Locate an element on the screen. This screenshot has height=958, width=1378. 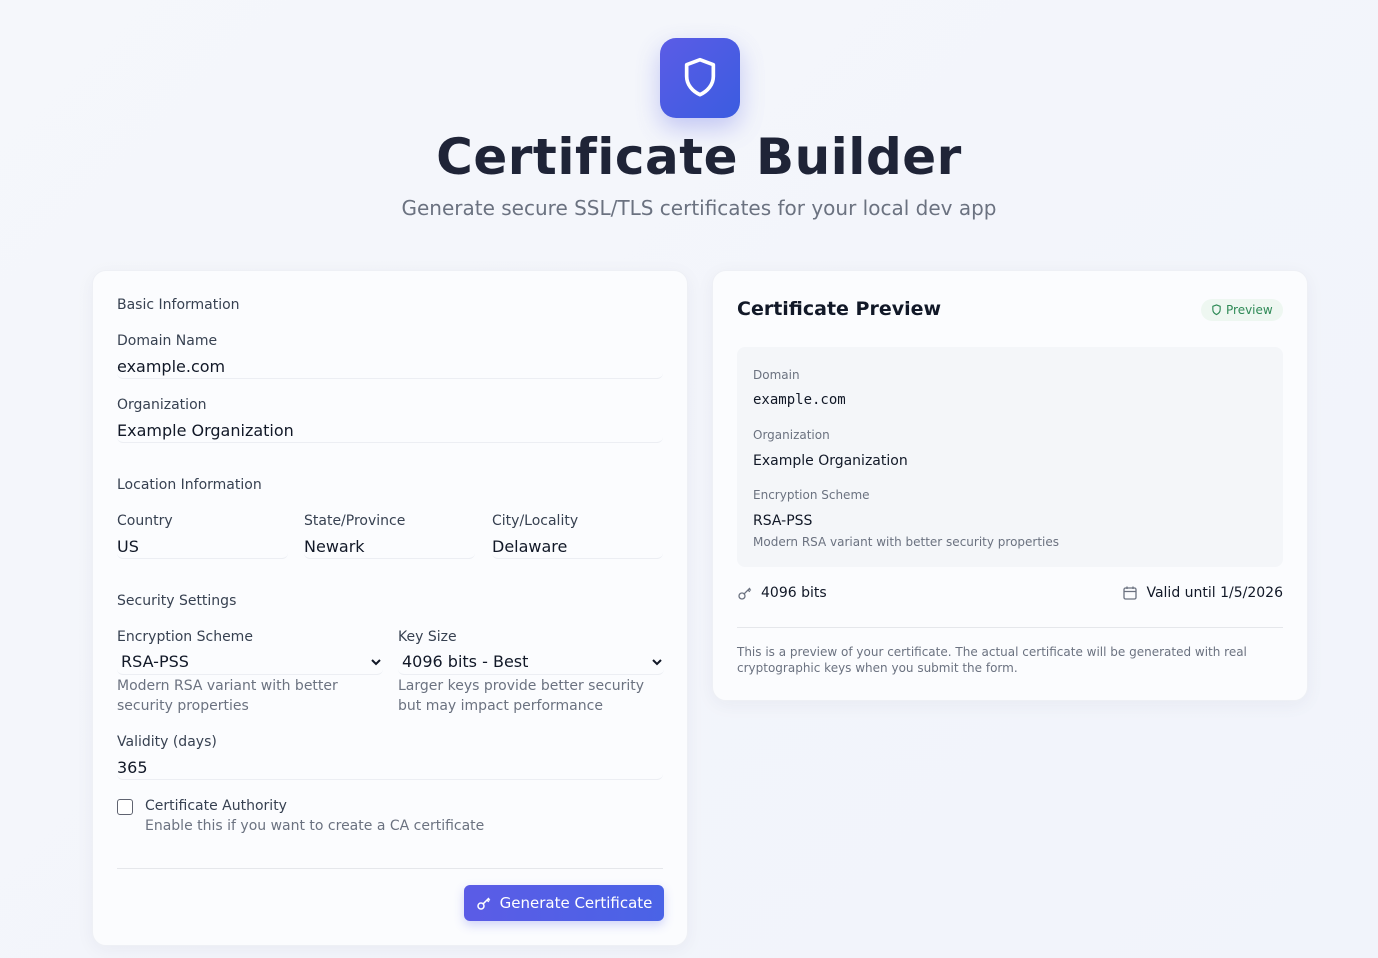
preview-badge-label: Preview is located at coordinates (1249, 310).